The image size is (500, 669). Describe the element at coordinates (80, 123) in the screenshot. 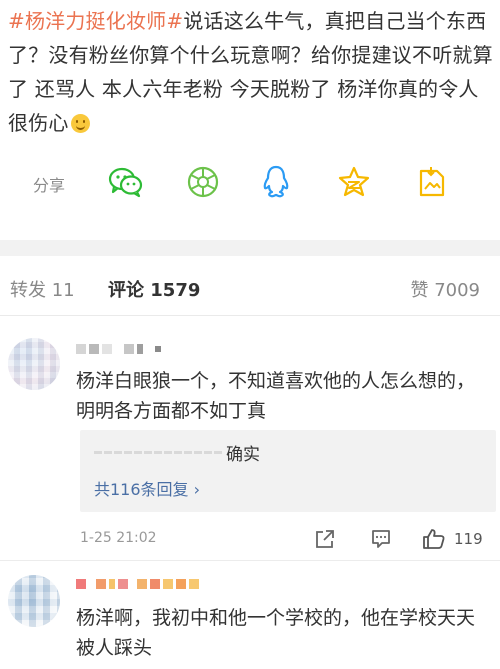

I see `smile-emoji-icon` at that location.